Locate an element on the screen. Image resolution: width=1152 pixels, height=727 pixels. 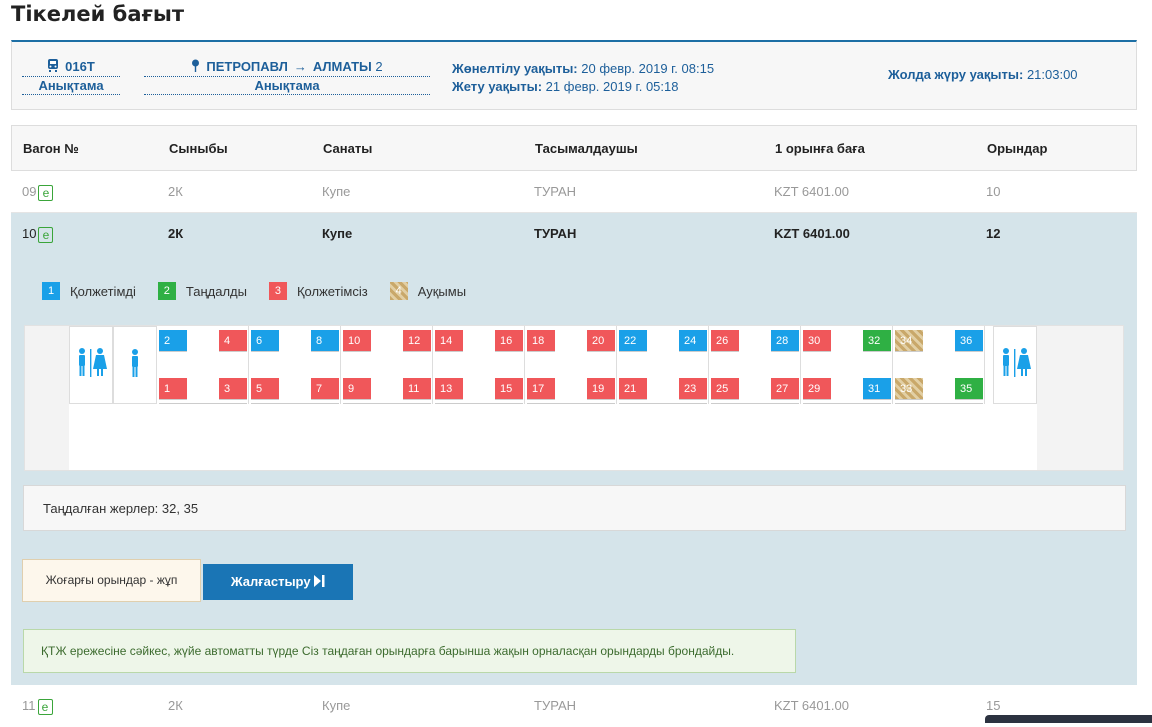
page-title: Тікелей бағыт is located at coordinates (98, 14).